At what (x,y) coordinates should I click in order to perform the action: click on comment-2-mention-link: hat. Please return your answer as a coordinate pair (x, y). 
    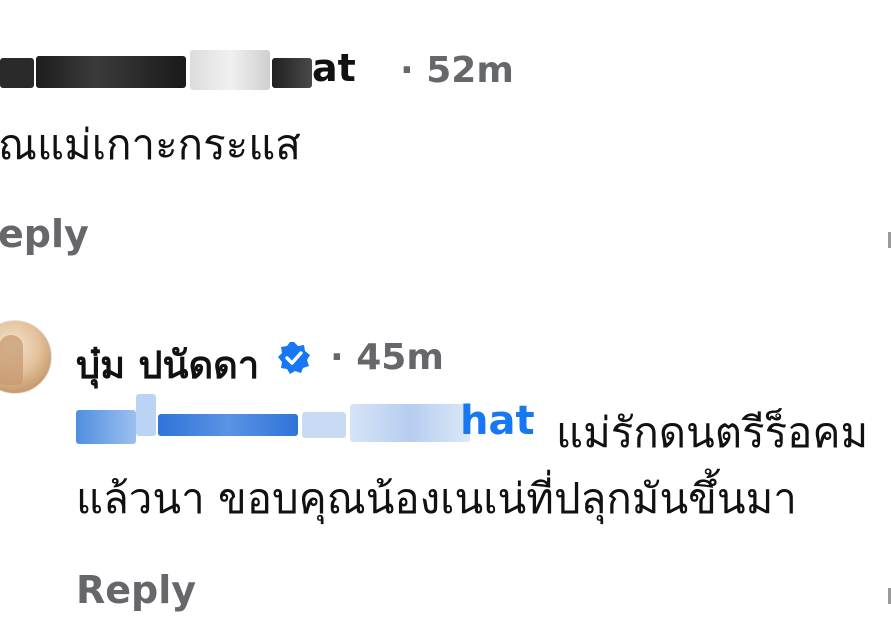
    Looking at the image, I should click on (311, 422).